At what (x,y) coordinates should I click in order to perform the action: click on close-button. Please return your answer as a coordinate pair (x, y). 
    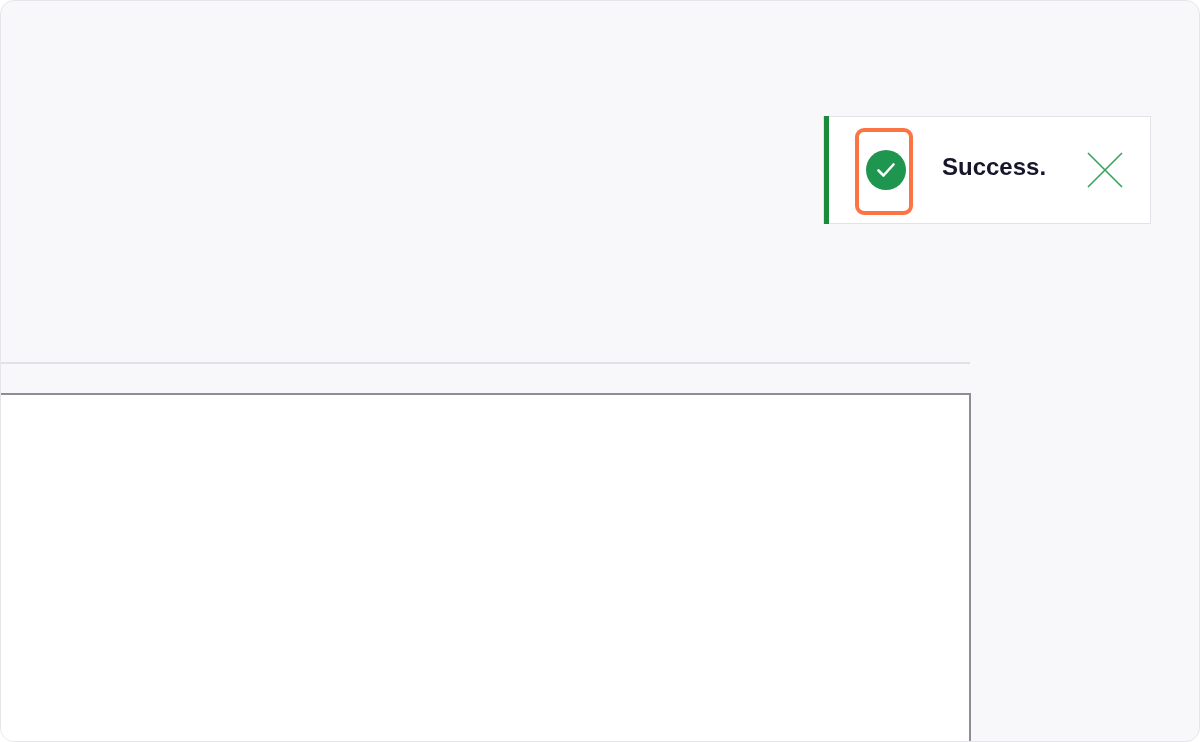
    Looking at the image, I should click on (1105, 170).